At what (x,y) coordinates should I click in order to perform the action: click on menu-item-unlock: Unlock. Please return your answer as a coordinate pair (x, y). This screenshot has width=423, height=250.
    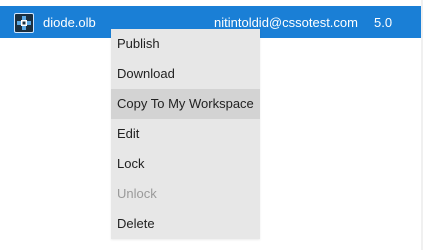
    Looking at the image, I should click on (137, 193).